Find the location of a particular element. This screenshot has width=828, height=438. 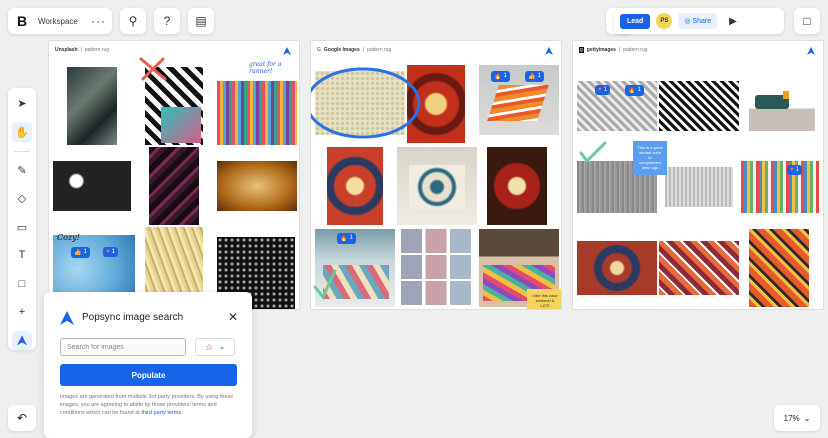

app-logo: B is located at coordinates (22, 21).